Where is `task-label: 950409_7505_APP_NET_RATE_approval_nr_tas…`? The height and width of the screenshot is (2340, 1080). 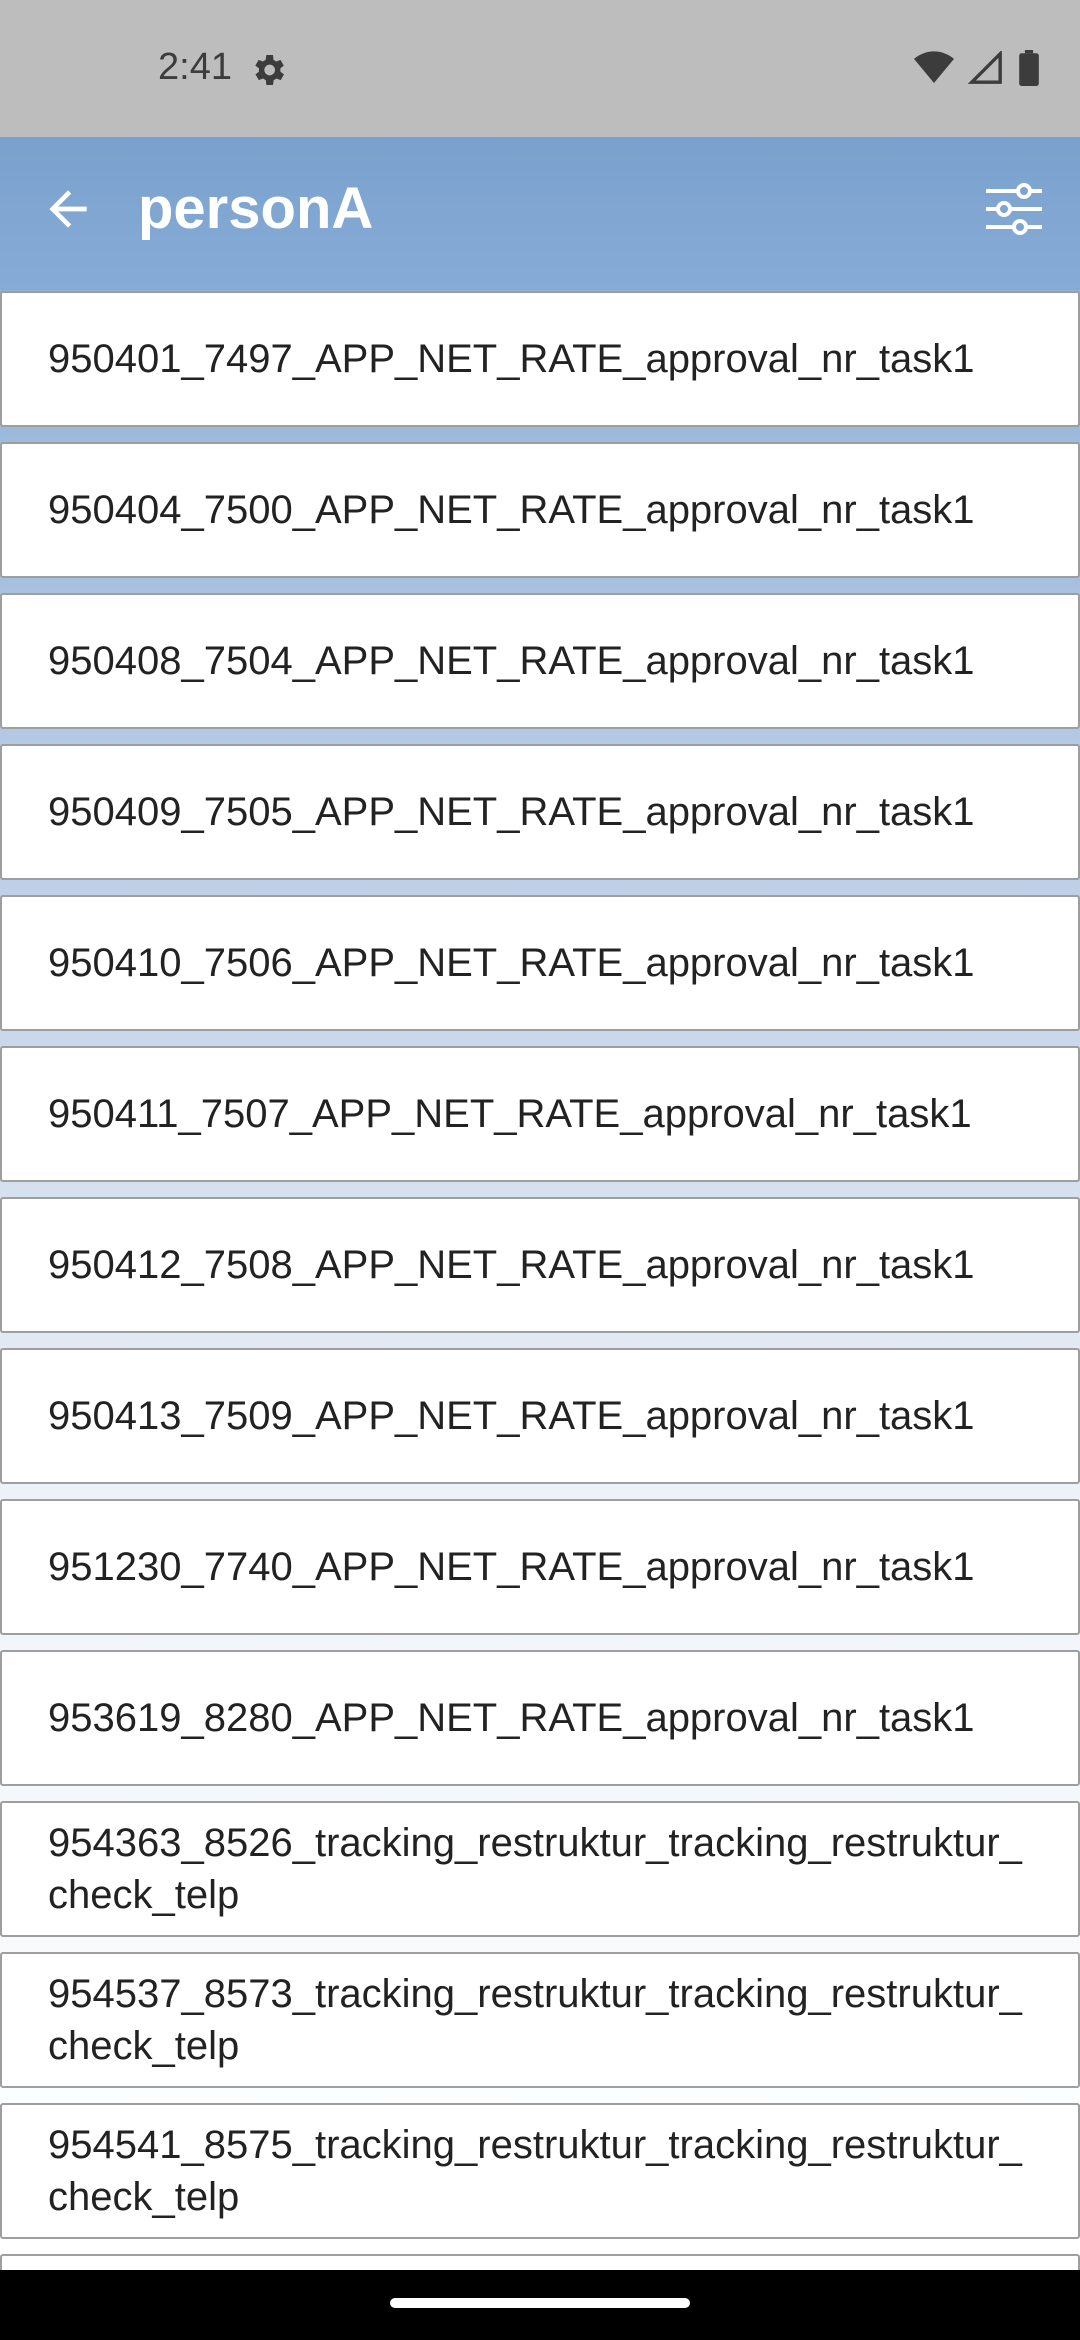
task-label: 950409_7505_APP_NET_RATE_approval_nr_tas… is located at coordinates (511, 812).